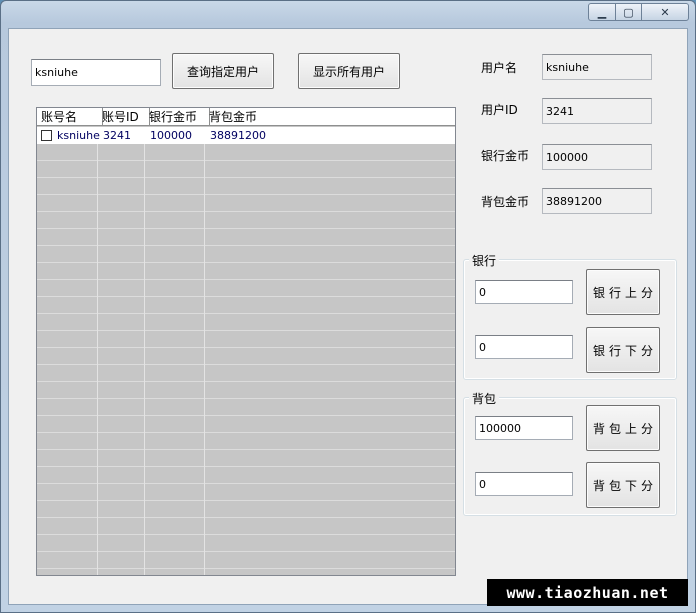 This screenshot has height=613, width=696. Describe the element at coordinates (177, 117) in the screenshot. I see `column-header-bank-gold: 银行金币` at that location.